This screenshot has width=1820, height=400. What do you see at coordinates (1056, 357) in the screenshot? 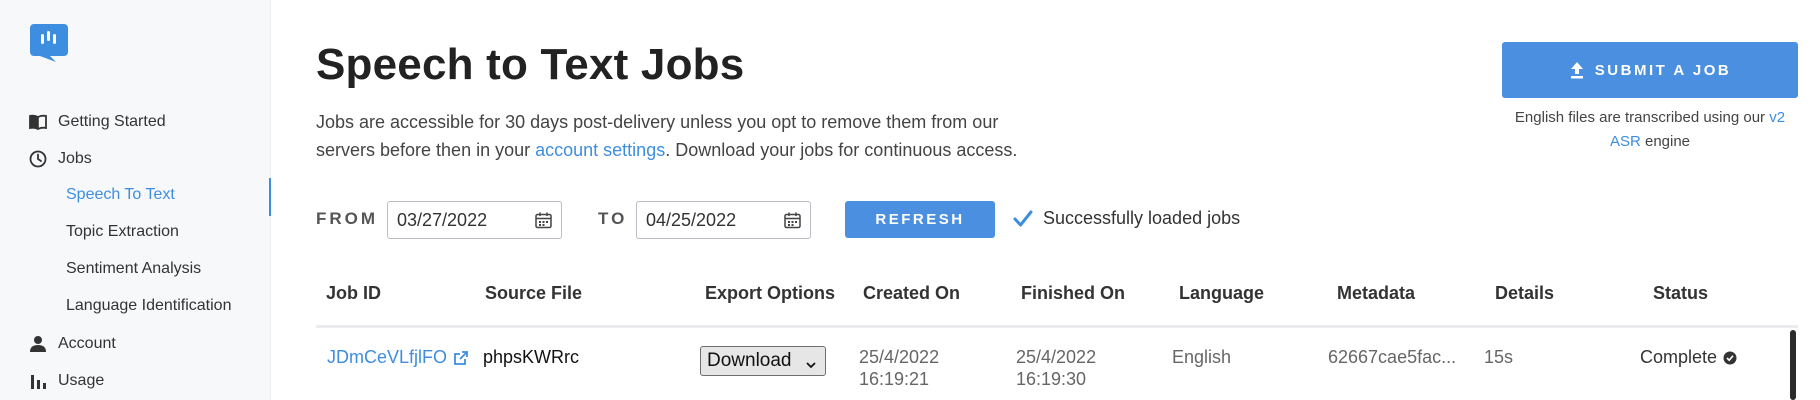
I see `finished-date-cell: 25/4/2022` at bounding box center [1056, 357].